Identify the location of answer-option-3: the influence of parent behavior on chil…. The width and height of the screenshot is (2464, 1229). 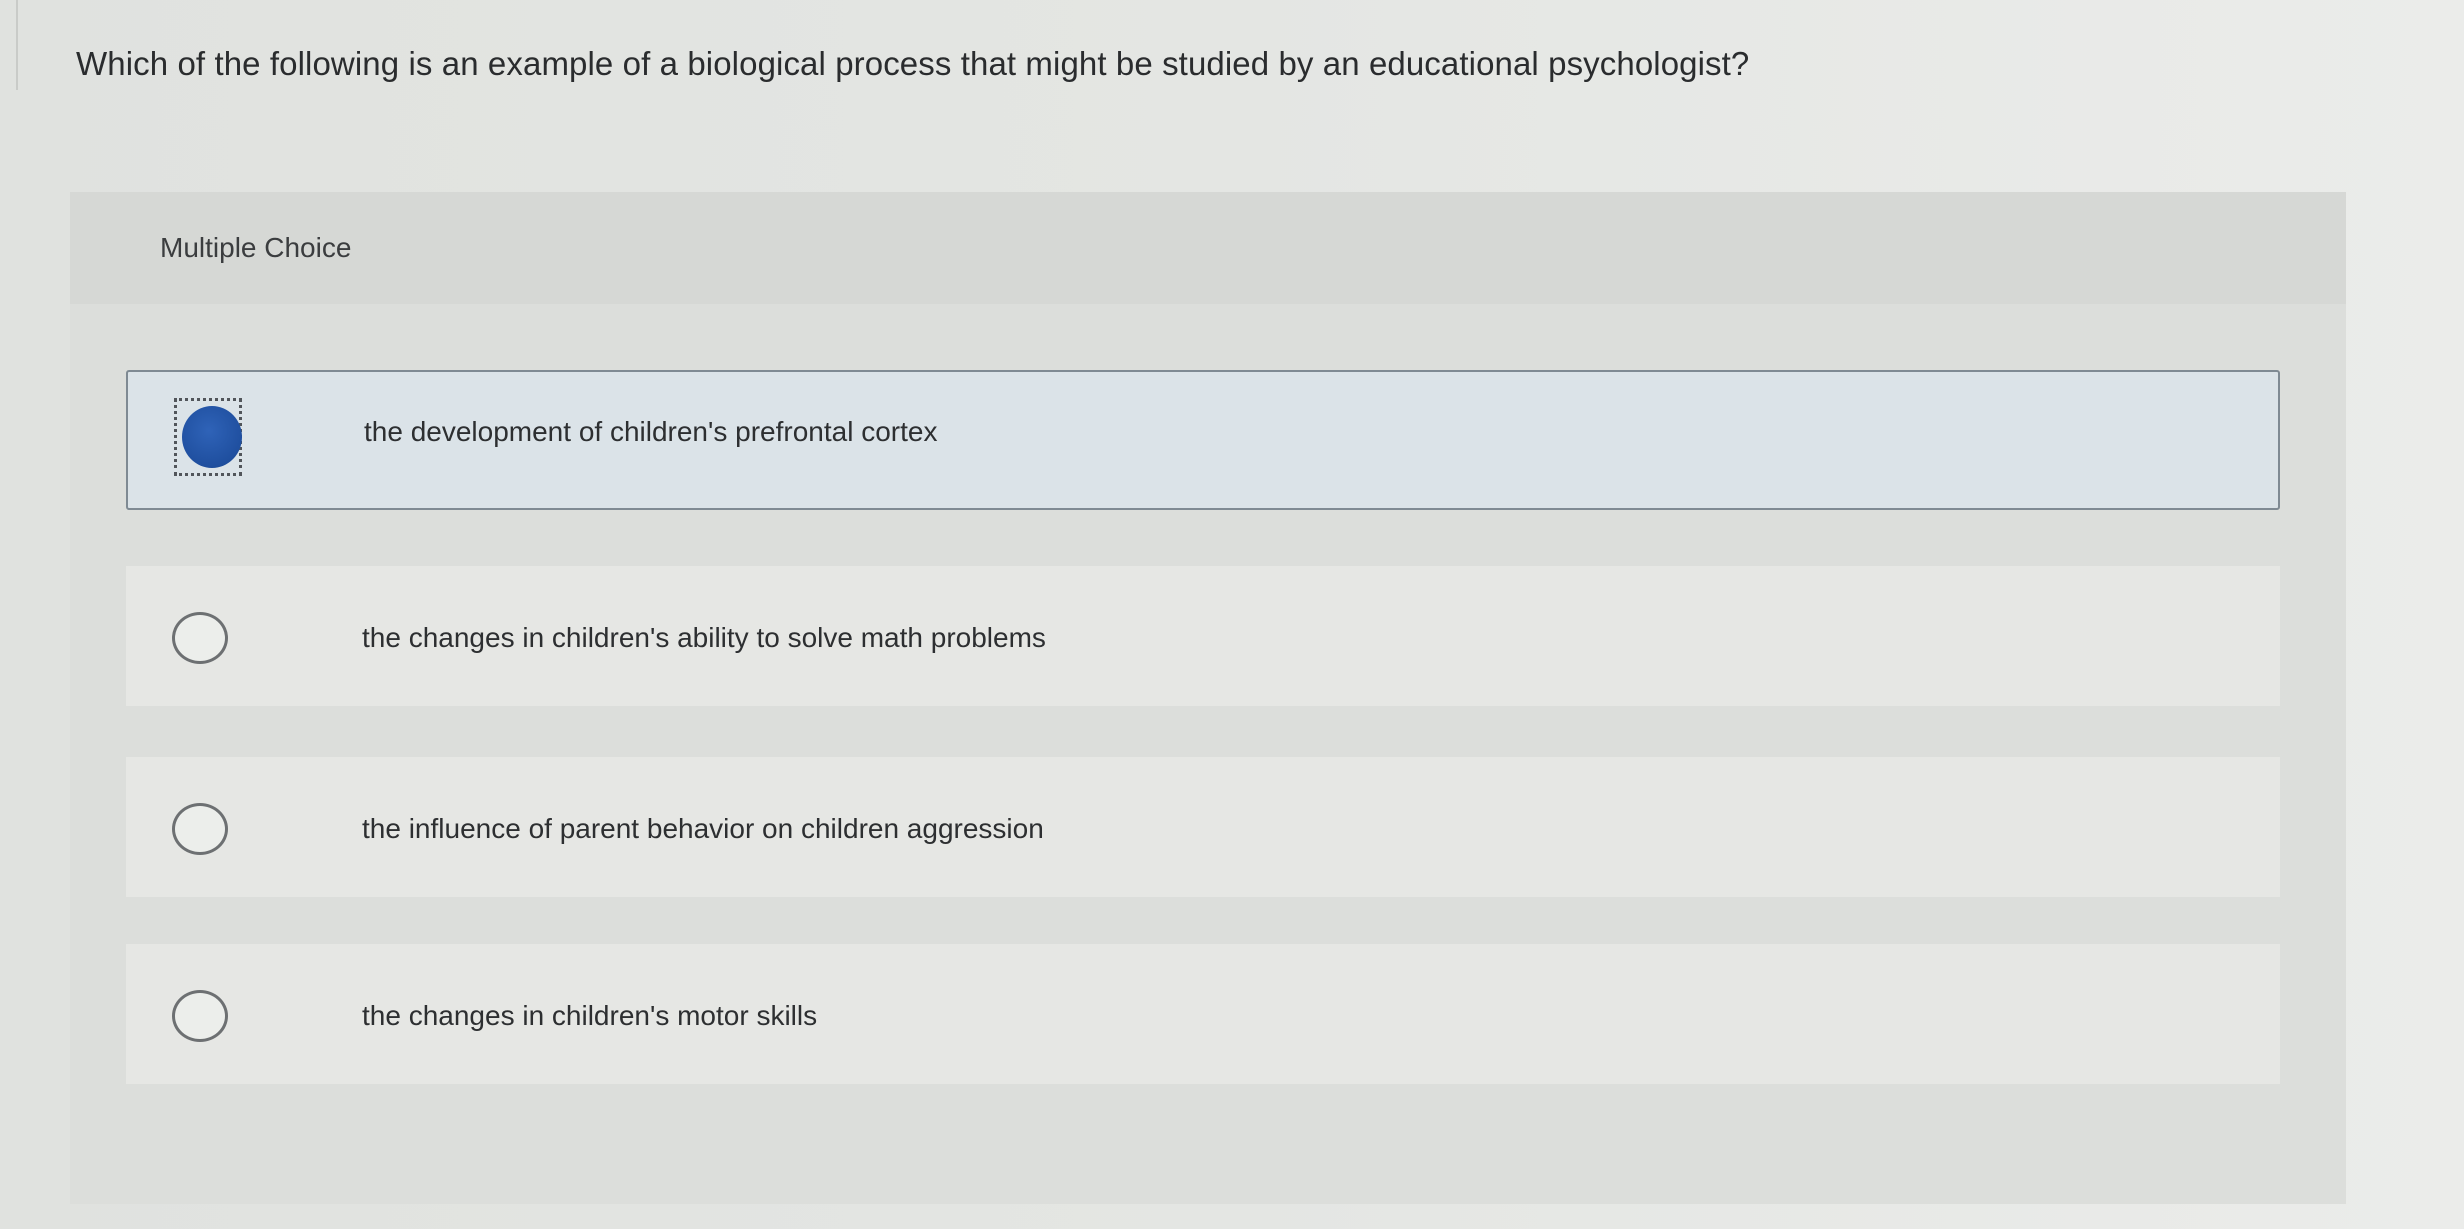
(1203, 827).